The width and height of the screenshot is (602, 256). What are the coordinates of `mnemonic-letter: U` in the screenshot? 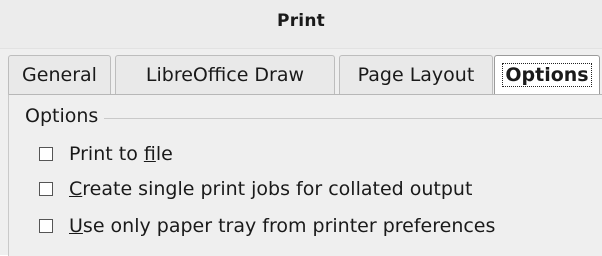 It's located at (76, 226).